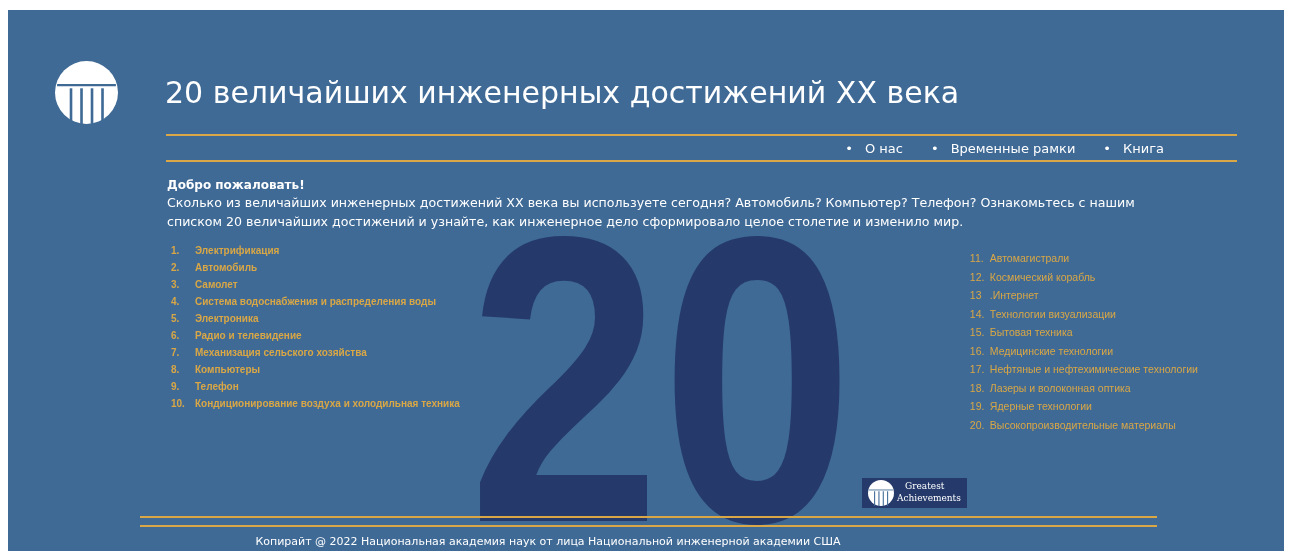  What do you see at coordinates (315, 319) in the screenshot?
I see `achievement-link: 5. Электроника` at bounding box center [315, 319].